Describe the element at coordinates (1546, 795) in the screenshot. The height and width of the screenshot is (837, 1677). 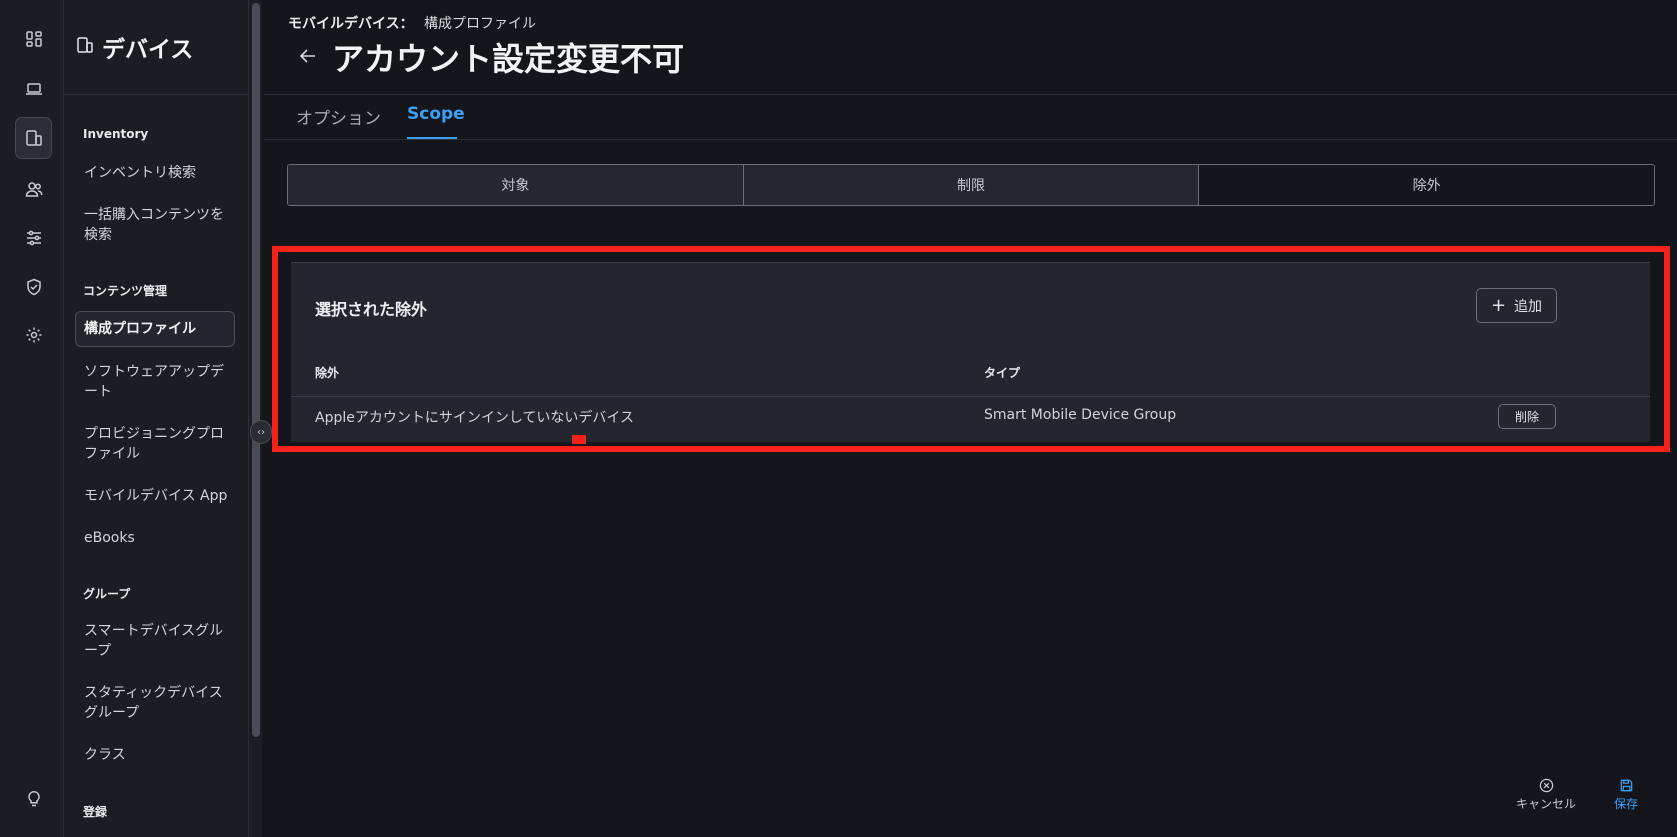
I see `cancel-button: キャンセル` at that location.